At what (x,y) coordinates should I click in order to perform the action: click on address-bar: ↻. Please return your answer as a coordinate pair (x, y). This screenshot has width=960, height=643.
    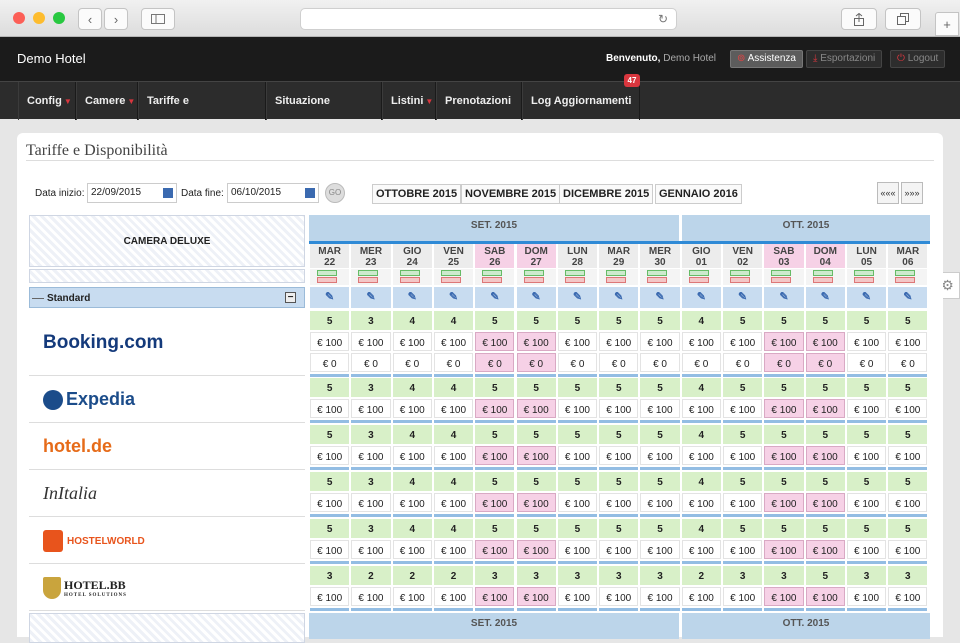
    Looking at the image, I should click on (488, 19).